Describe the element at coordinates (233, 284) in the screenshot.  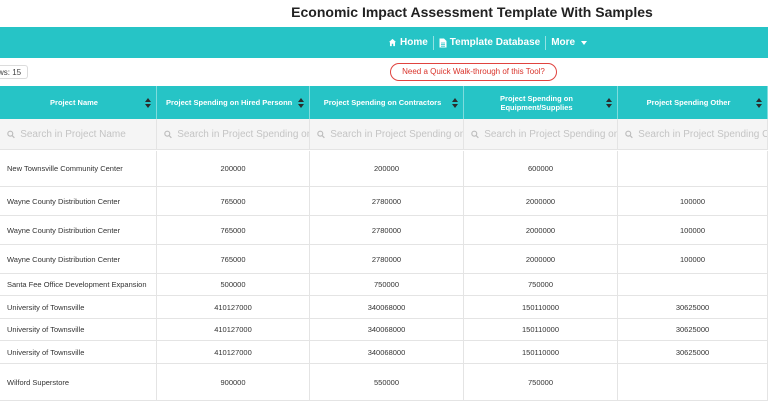
I see `table-cell: 500000` at that location.